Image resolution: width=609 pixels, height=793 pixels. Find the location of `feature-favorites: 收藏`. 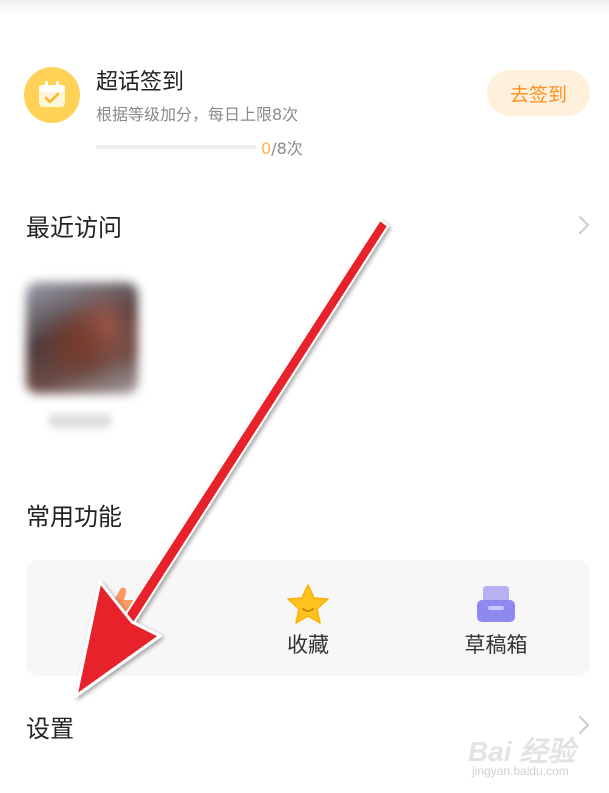

feature-favorites: 收藏 is located at coordinates (308, 618).